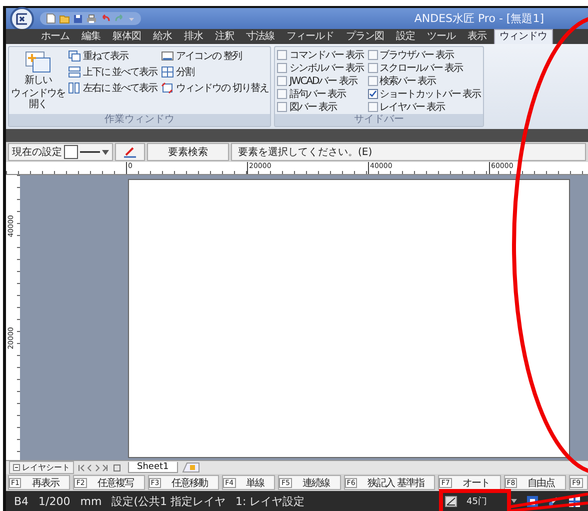  What do you see at coordinates (71, 152) in the screenshot?
I see `color-swatch` at bounding box center [71, 152].